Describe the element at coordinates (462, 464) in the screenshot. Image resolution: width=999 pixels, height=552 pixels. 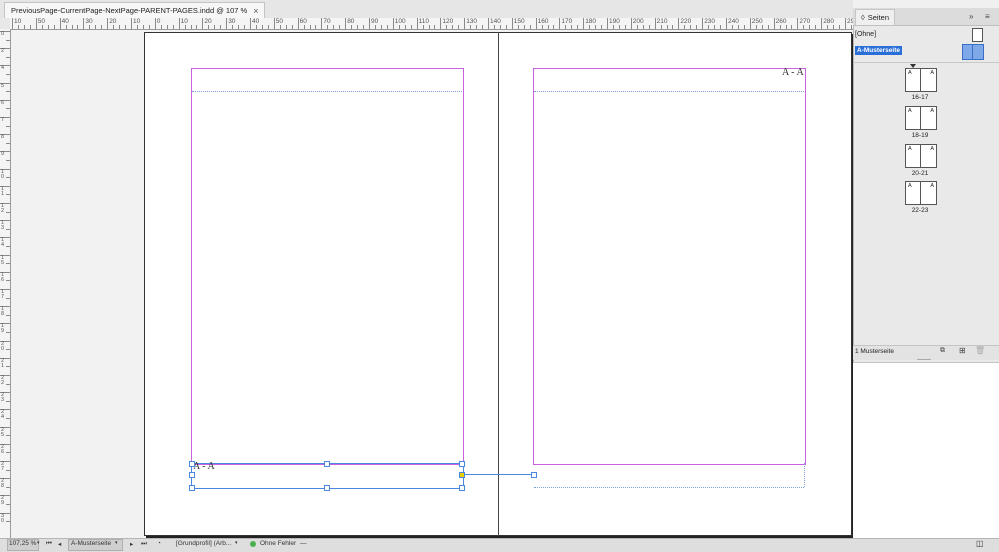
I see `frame-handle-top-right` at that location.